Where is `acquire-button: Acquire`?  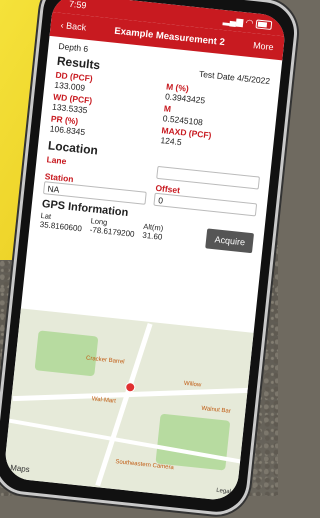 acquire-button: Acquire is located at coordinates (230, 241).